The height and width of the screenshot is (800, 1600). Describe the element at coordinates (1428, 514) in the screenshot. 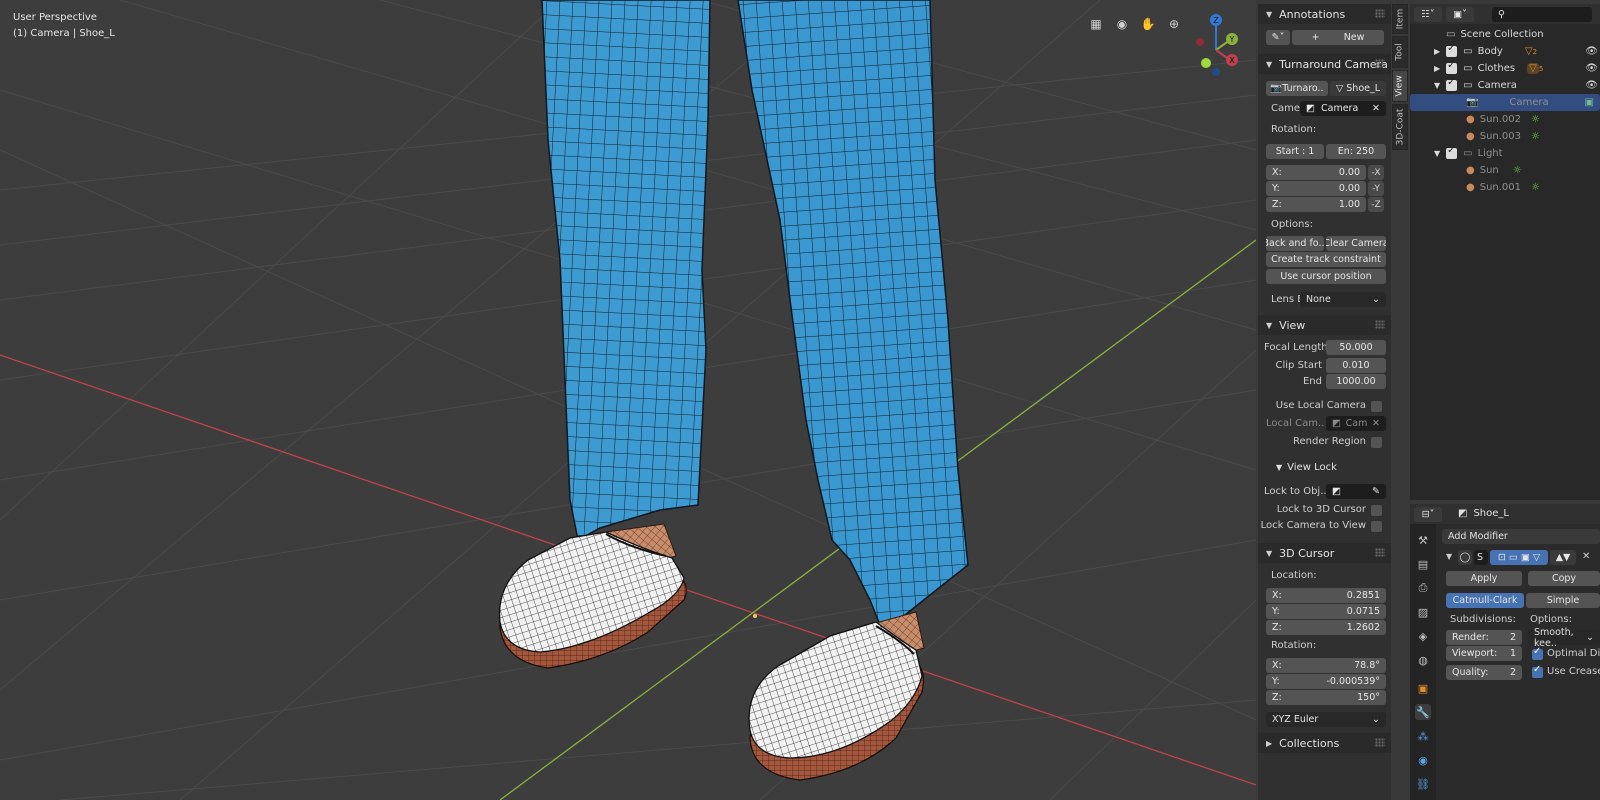

I see `editor-type-icon: ⊟˅` at that location.